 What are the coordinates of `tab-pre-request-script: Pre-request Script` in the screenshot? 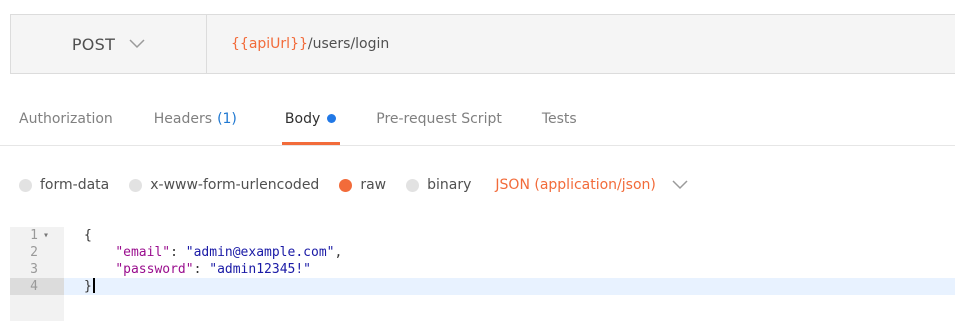 It's located at (439, 118).